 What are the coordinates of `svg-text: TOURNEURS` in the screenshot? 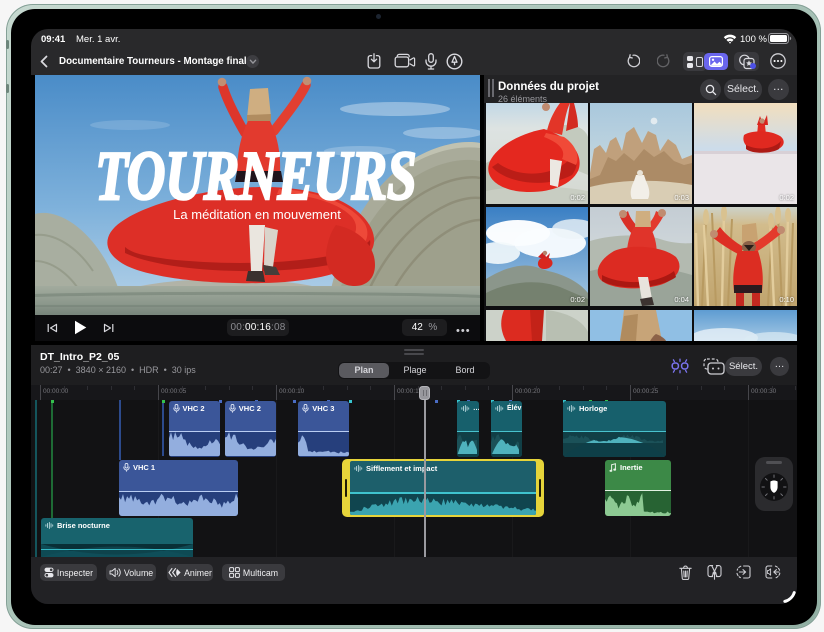 It's located at (255, 176).